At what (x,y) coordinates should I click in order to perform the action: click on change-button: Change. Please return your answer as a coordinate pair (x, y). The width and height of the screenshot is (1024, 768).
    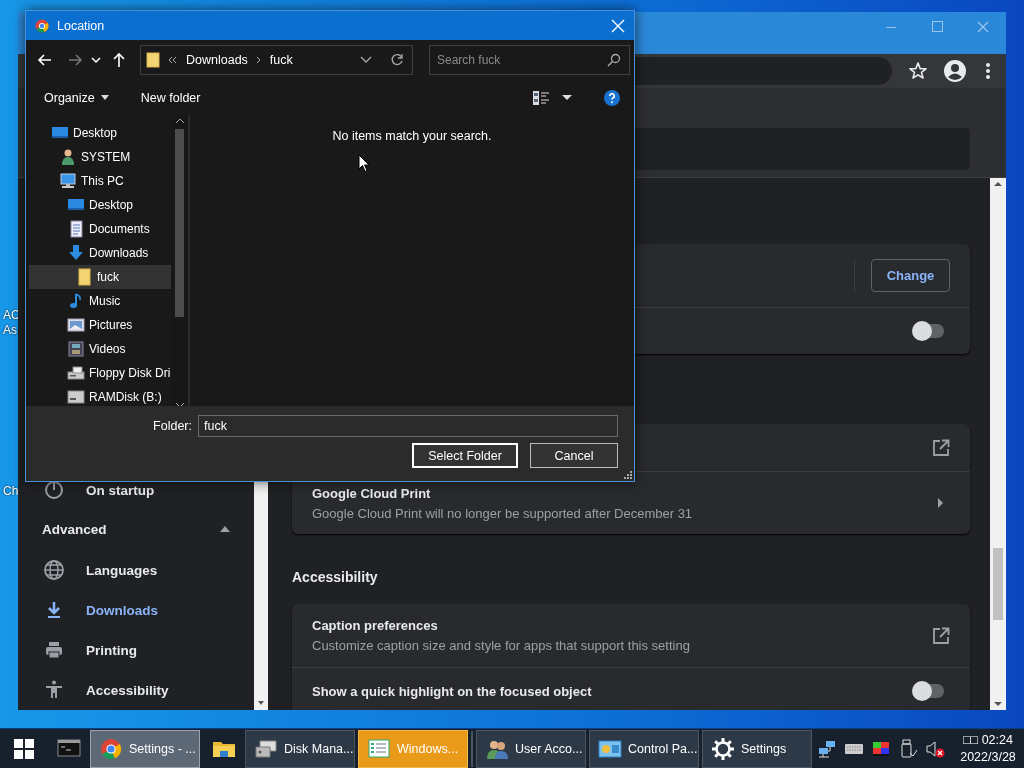
    Looking at the image, I should click on (910, 275).